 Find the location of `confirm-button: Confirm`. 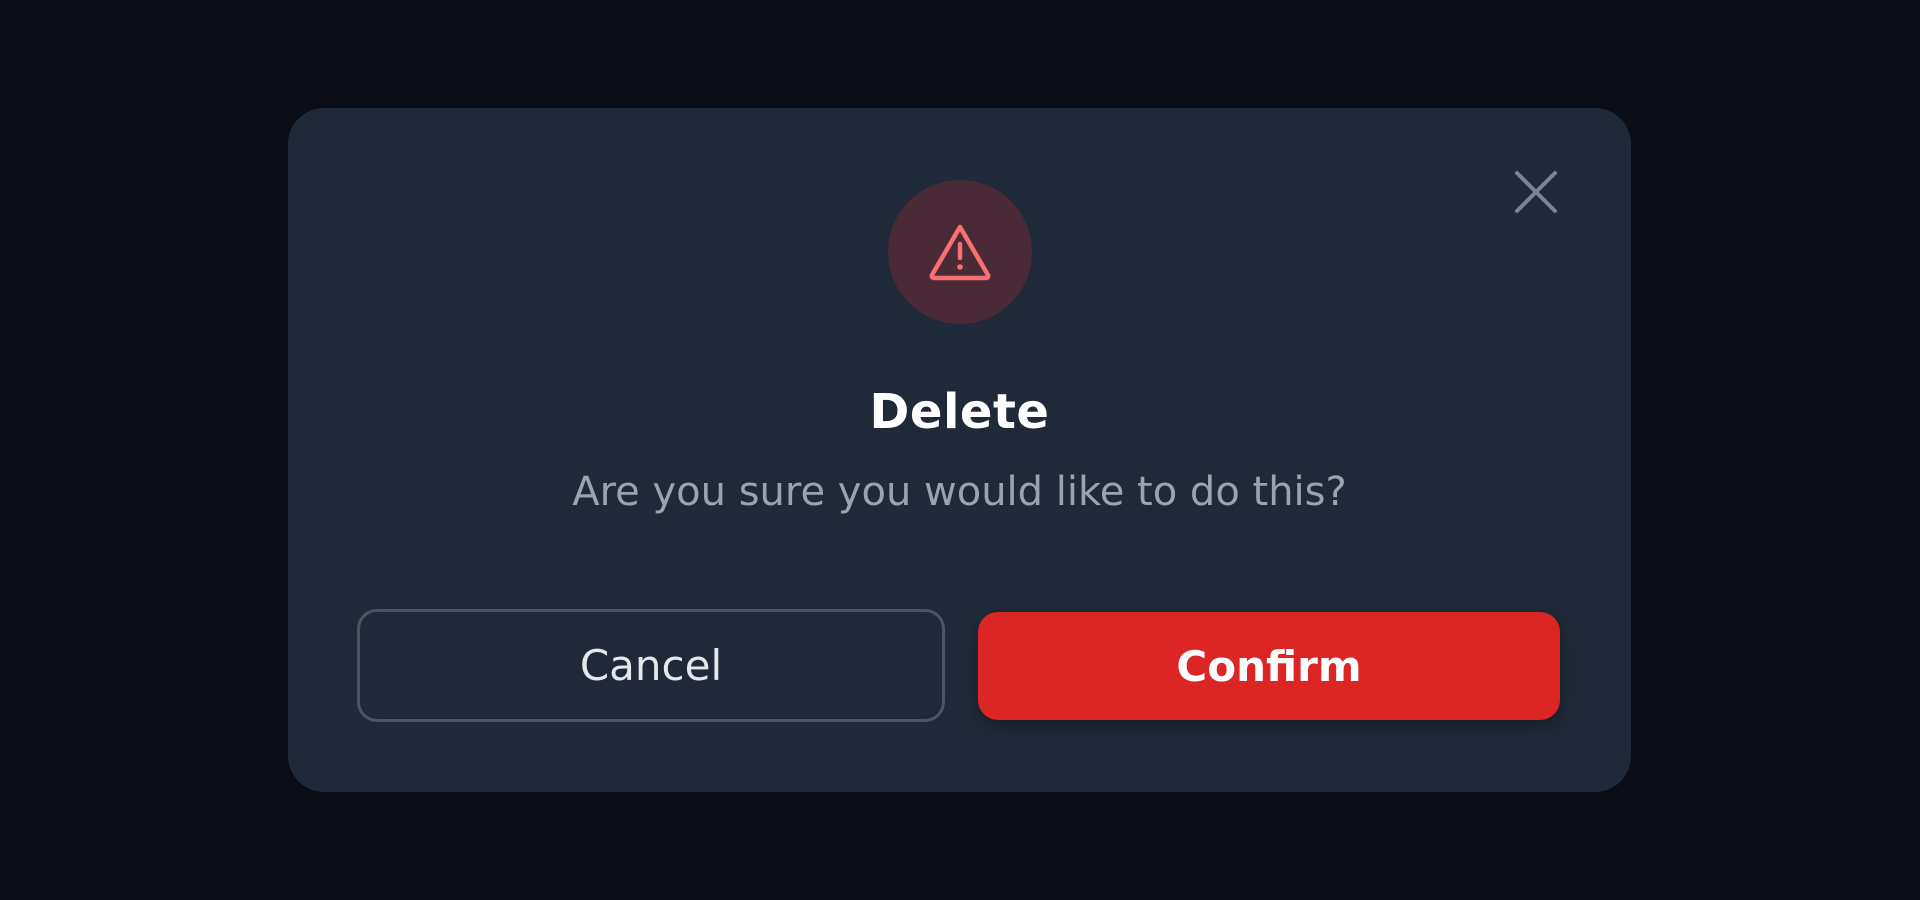

confirm-button: Confirm is located at coordinates (1269, 666).